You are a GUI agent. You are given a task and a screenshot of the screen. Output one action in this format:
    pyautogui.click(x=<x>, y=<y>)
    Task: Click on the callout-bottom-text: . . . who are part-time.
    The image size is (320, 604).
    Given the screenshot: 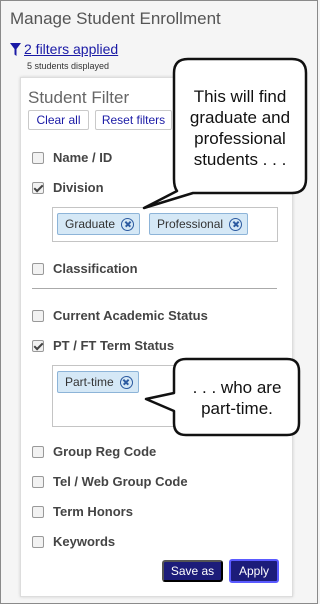 What is the action you would take?
    pyautogui.click(x=237, y=398)
    